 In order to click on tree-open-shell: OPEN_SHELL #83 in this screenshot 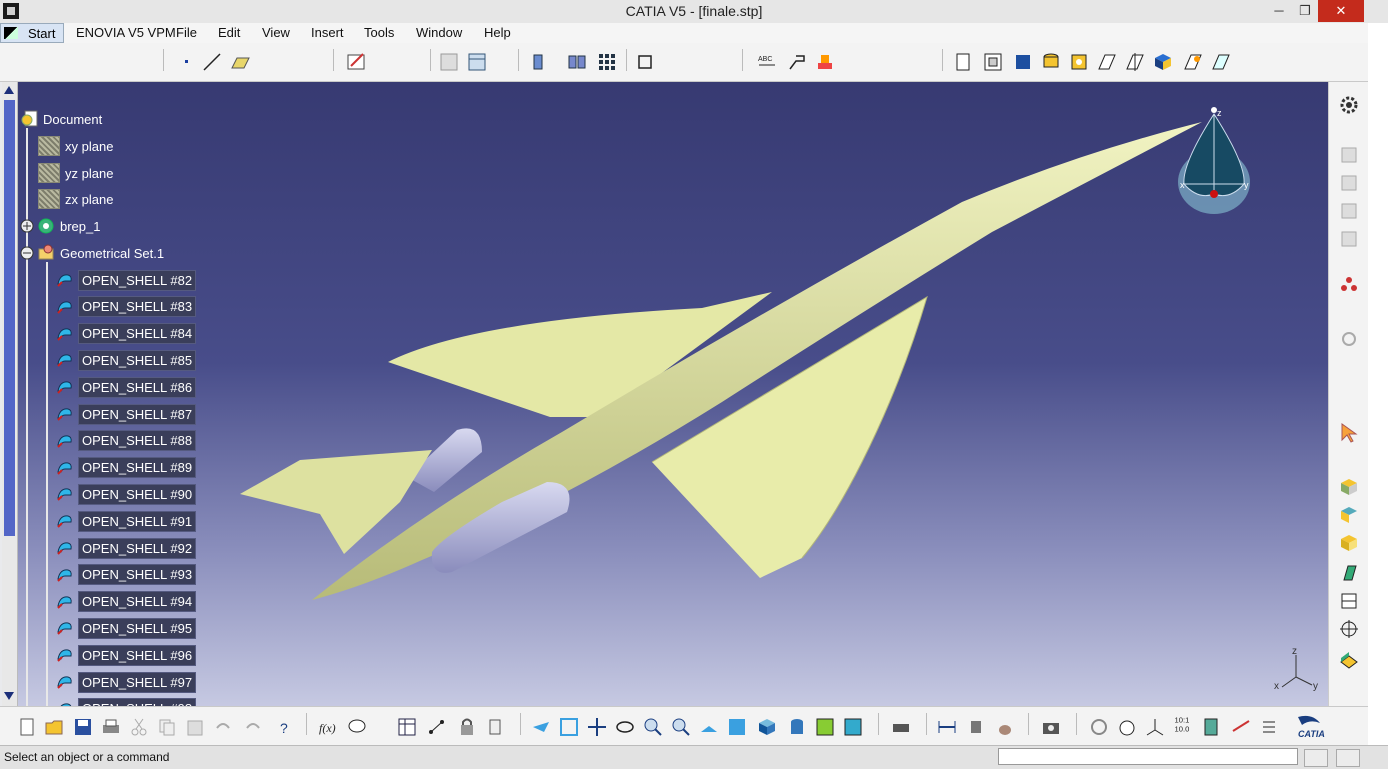, I will do `click(126, 307)`.